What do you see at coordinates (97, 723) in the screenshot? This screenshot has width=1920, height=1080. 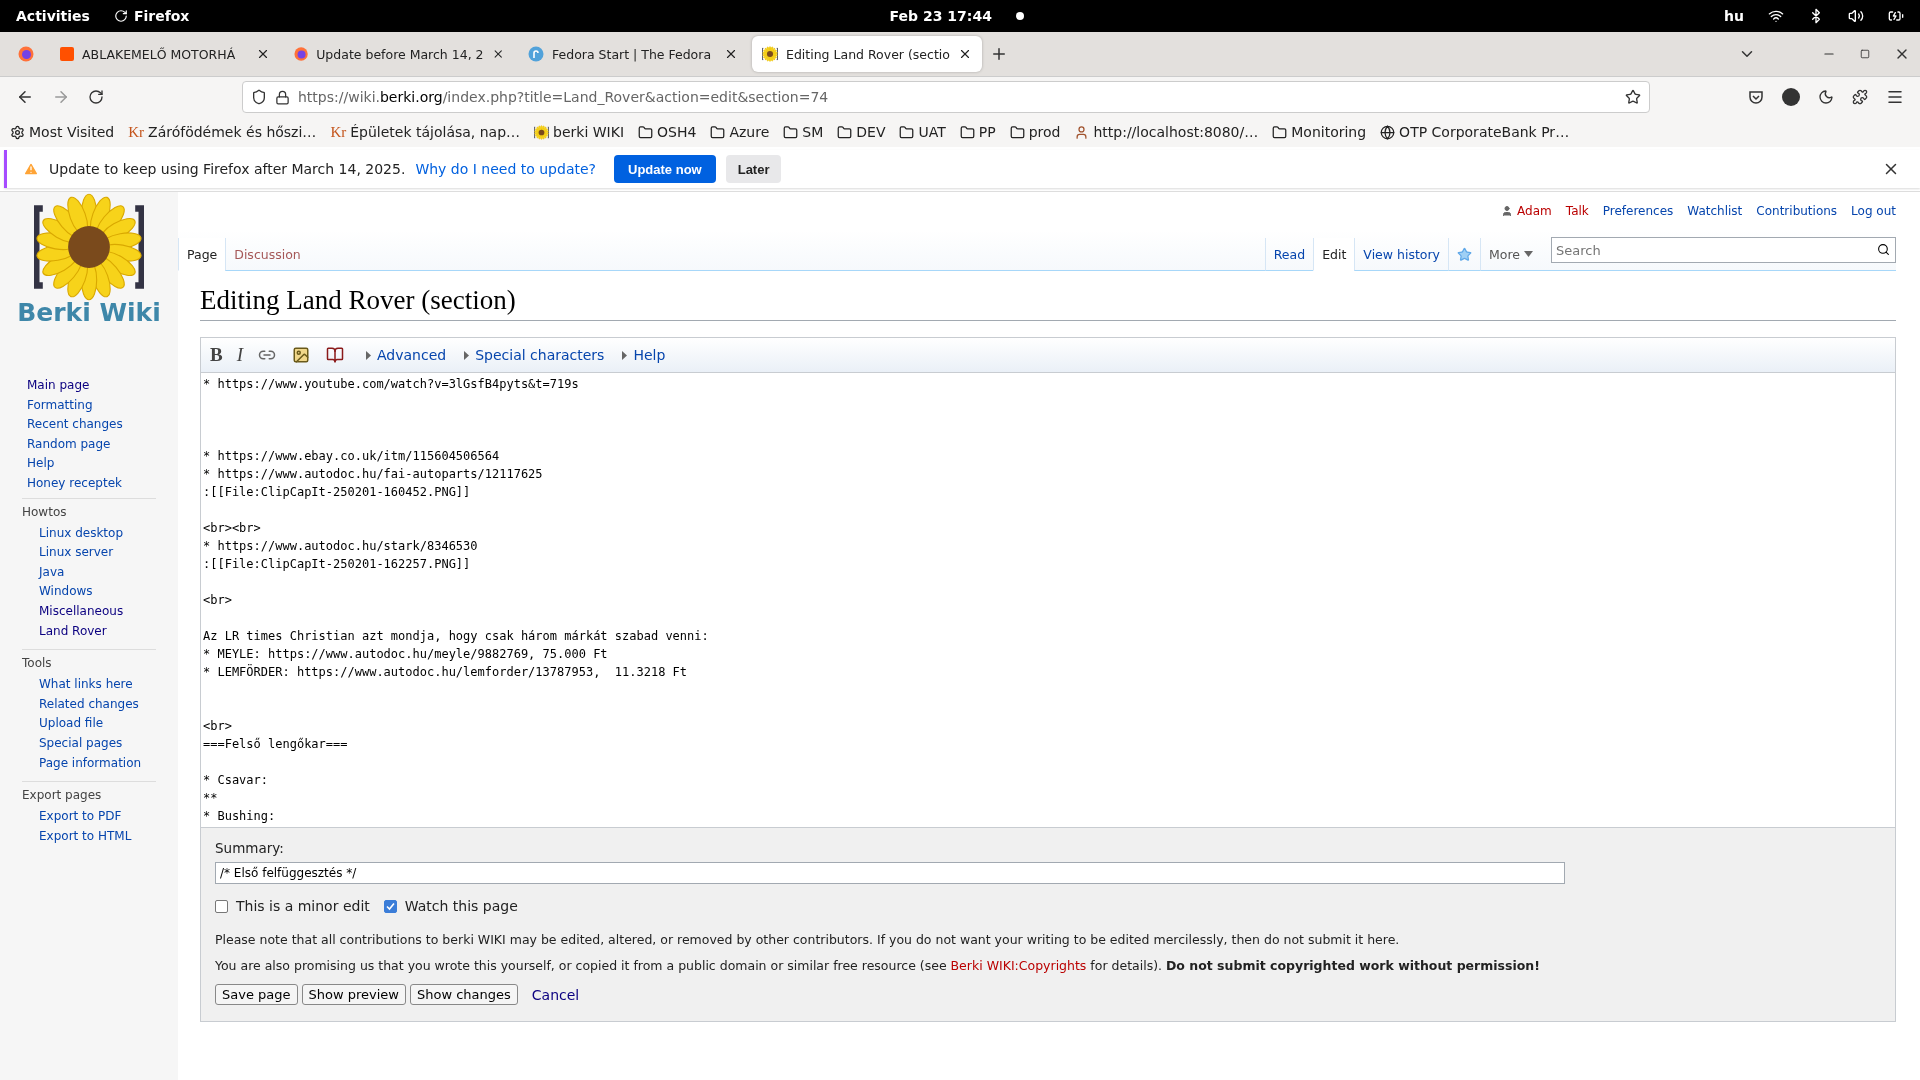 I see `sidebar-link: Upload file` at bounding box center [97, 723].